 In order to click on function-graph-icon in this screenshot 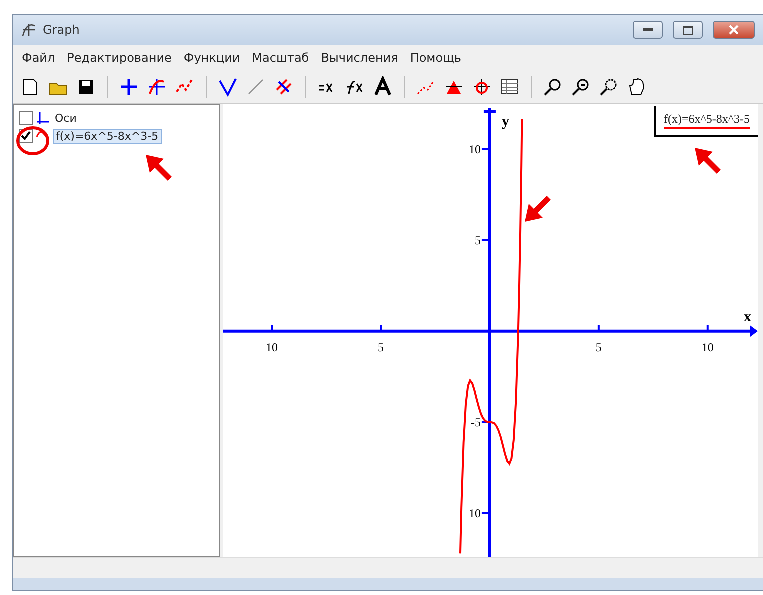, I will do `click(157, 87)`.